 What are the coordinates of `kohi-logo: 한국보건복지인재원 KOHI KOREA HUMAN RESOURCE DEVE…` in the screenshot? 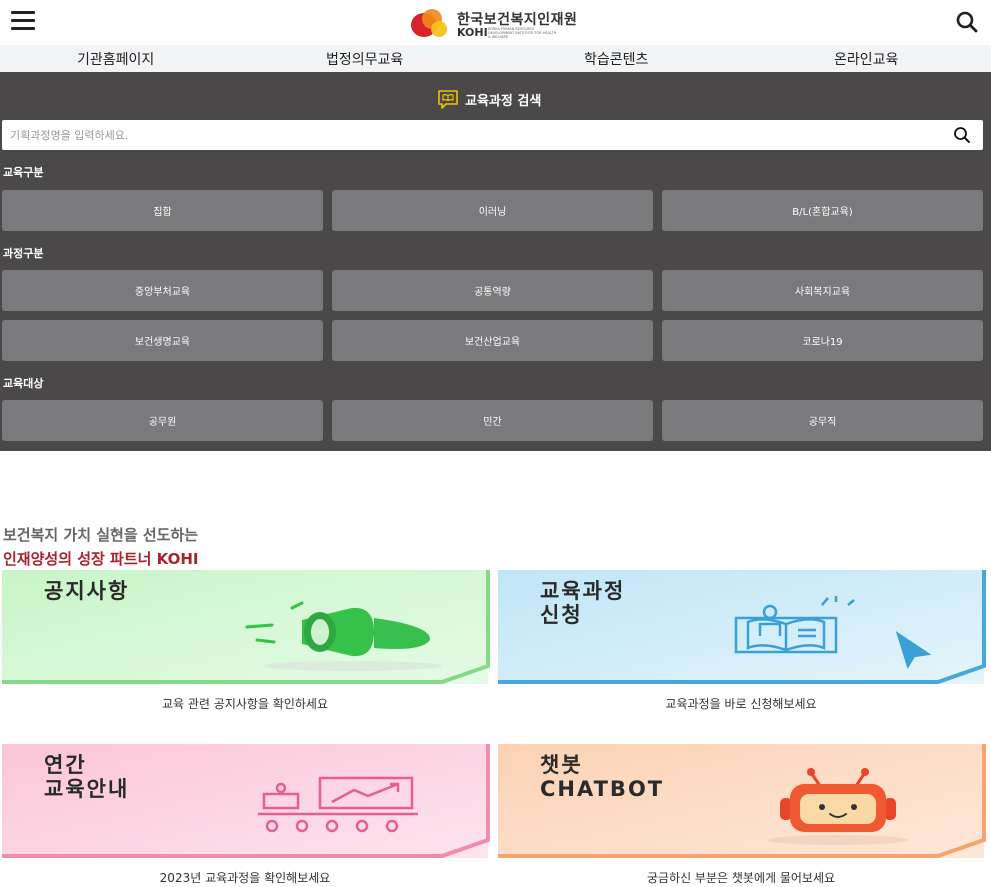 It's located at (495, 23).